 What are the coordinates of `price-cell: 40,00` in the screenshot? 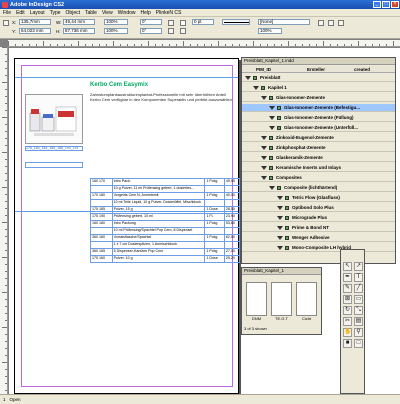 It's located at (232, 196).